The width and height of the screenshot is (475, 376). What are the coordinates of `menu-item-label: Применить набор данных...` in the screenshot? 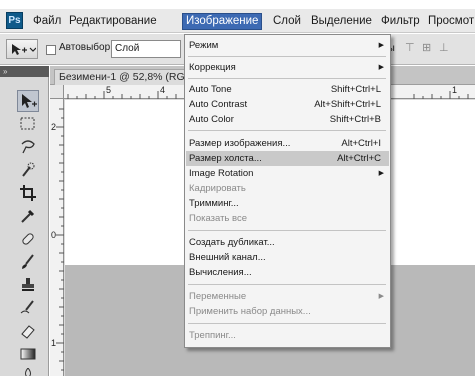 It's located at (250, 311).